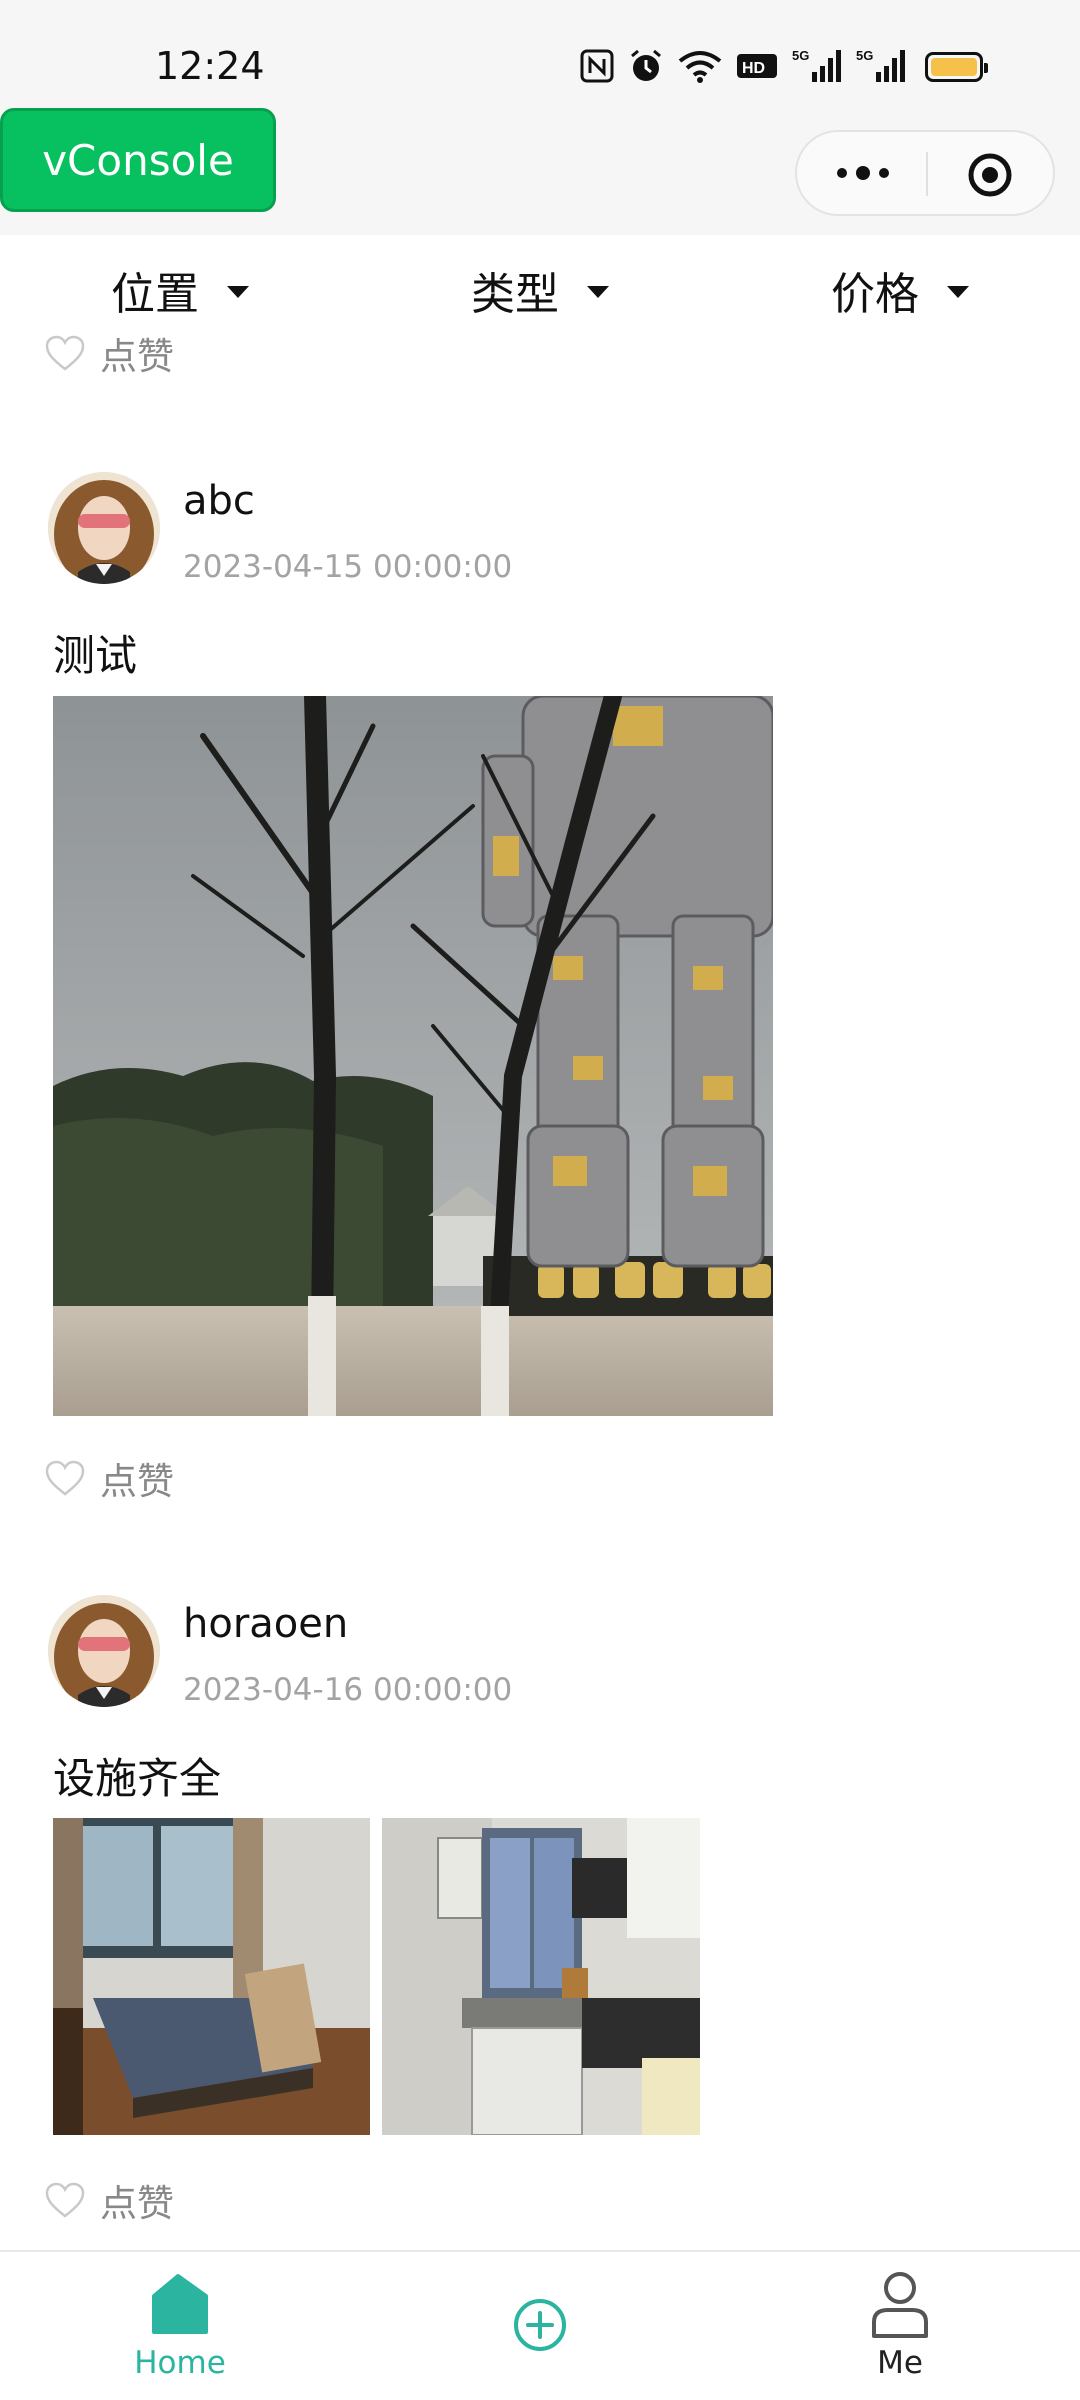 This screenshot has width=1080, height=2400. Describe the element at coordinates (990, 175) in the screenshot. I see `close-miniprogram-icon` at that location.